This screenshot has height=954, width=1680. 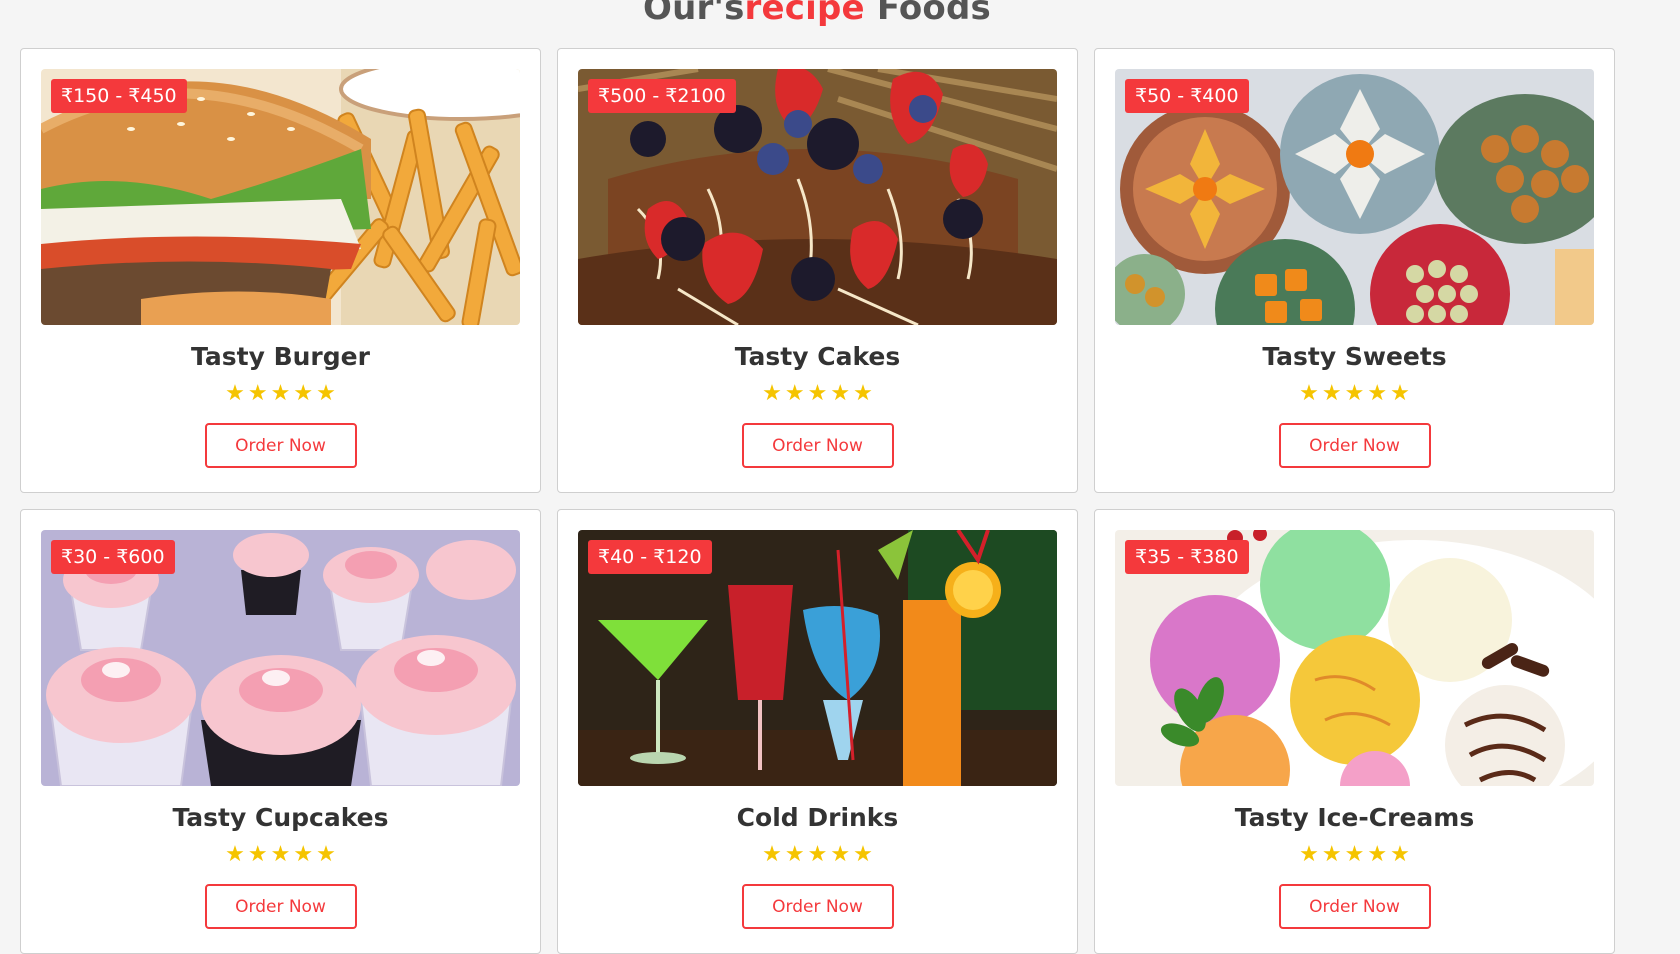 I want to click on card-title: Tasty Burger, so click(x=280, y=356).